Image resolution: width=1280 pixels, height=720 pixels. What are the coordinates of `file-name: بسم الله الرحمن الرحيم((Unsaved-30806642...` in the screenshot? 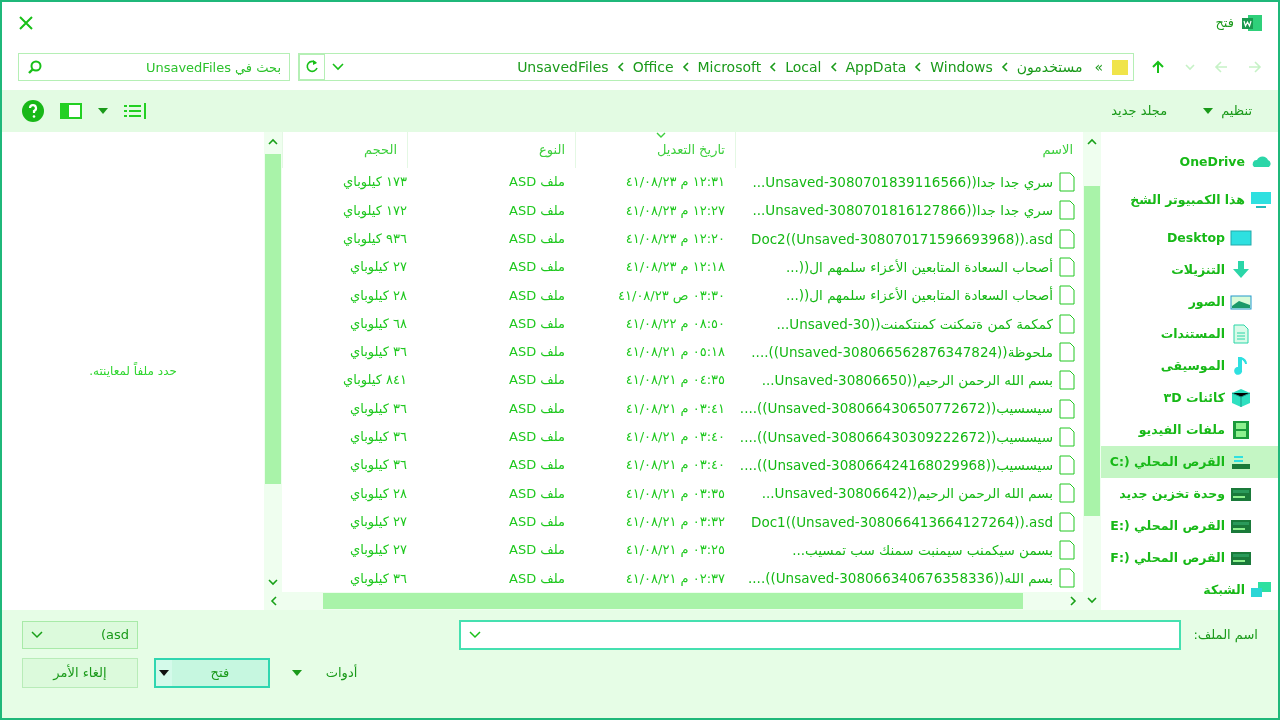 It's located at (907, 493).